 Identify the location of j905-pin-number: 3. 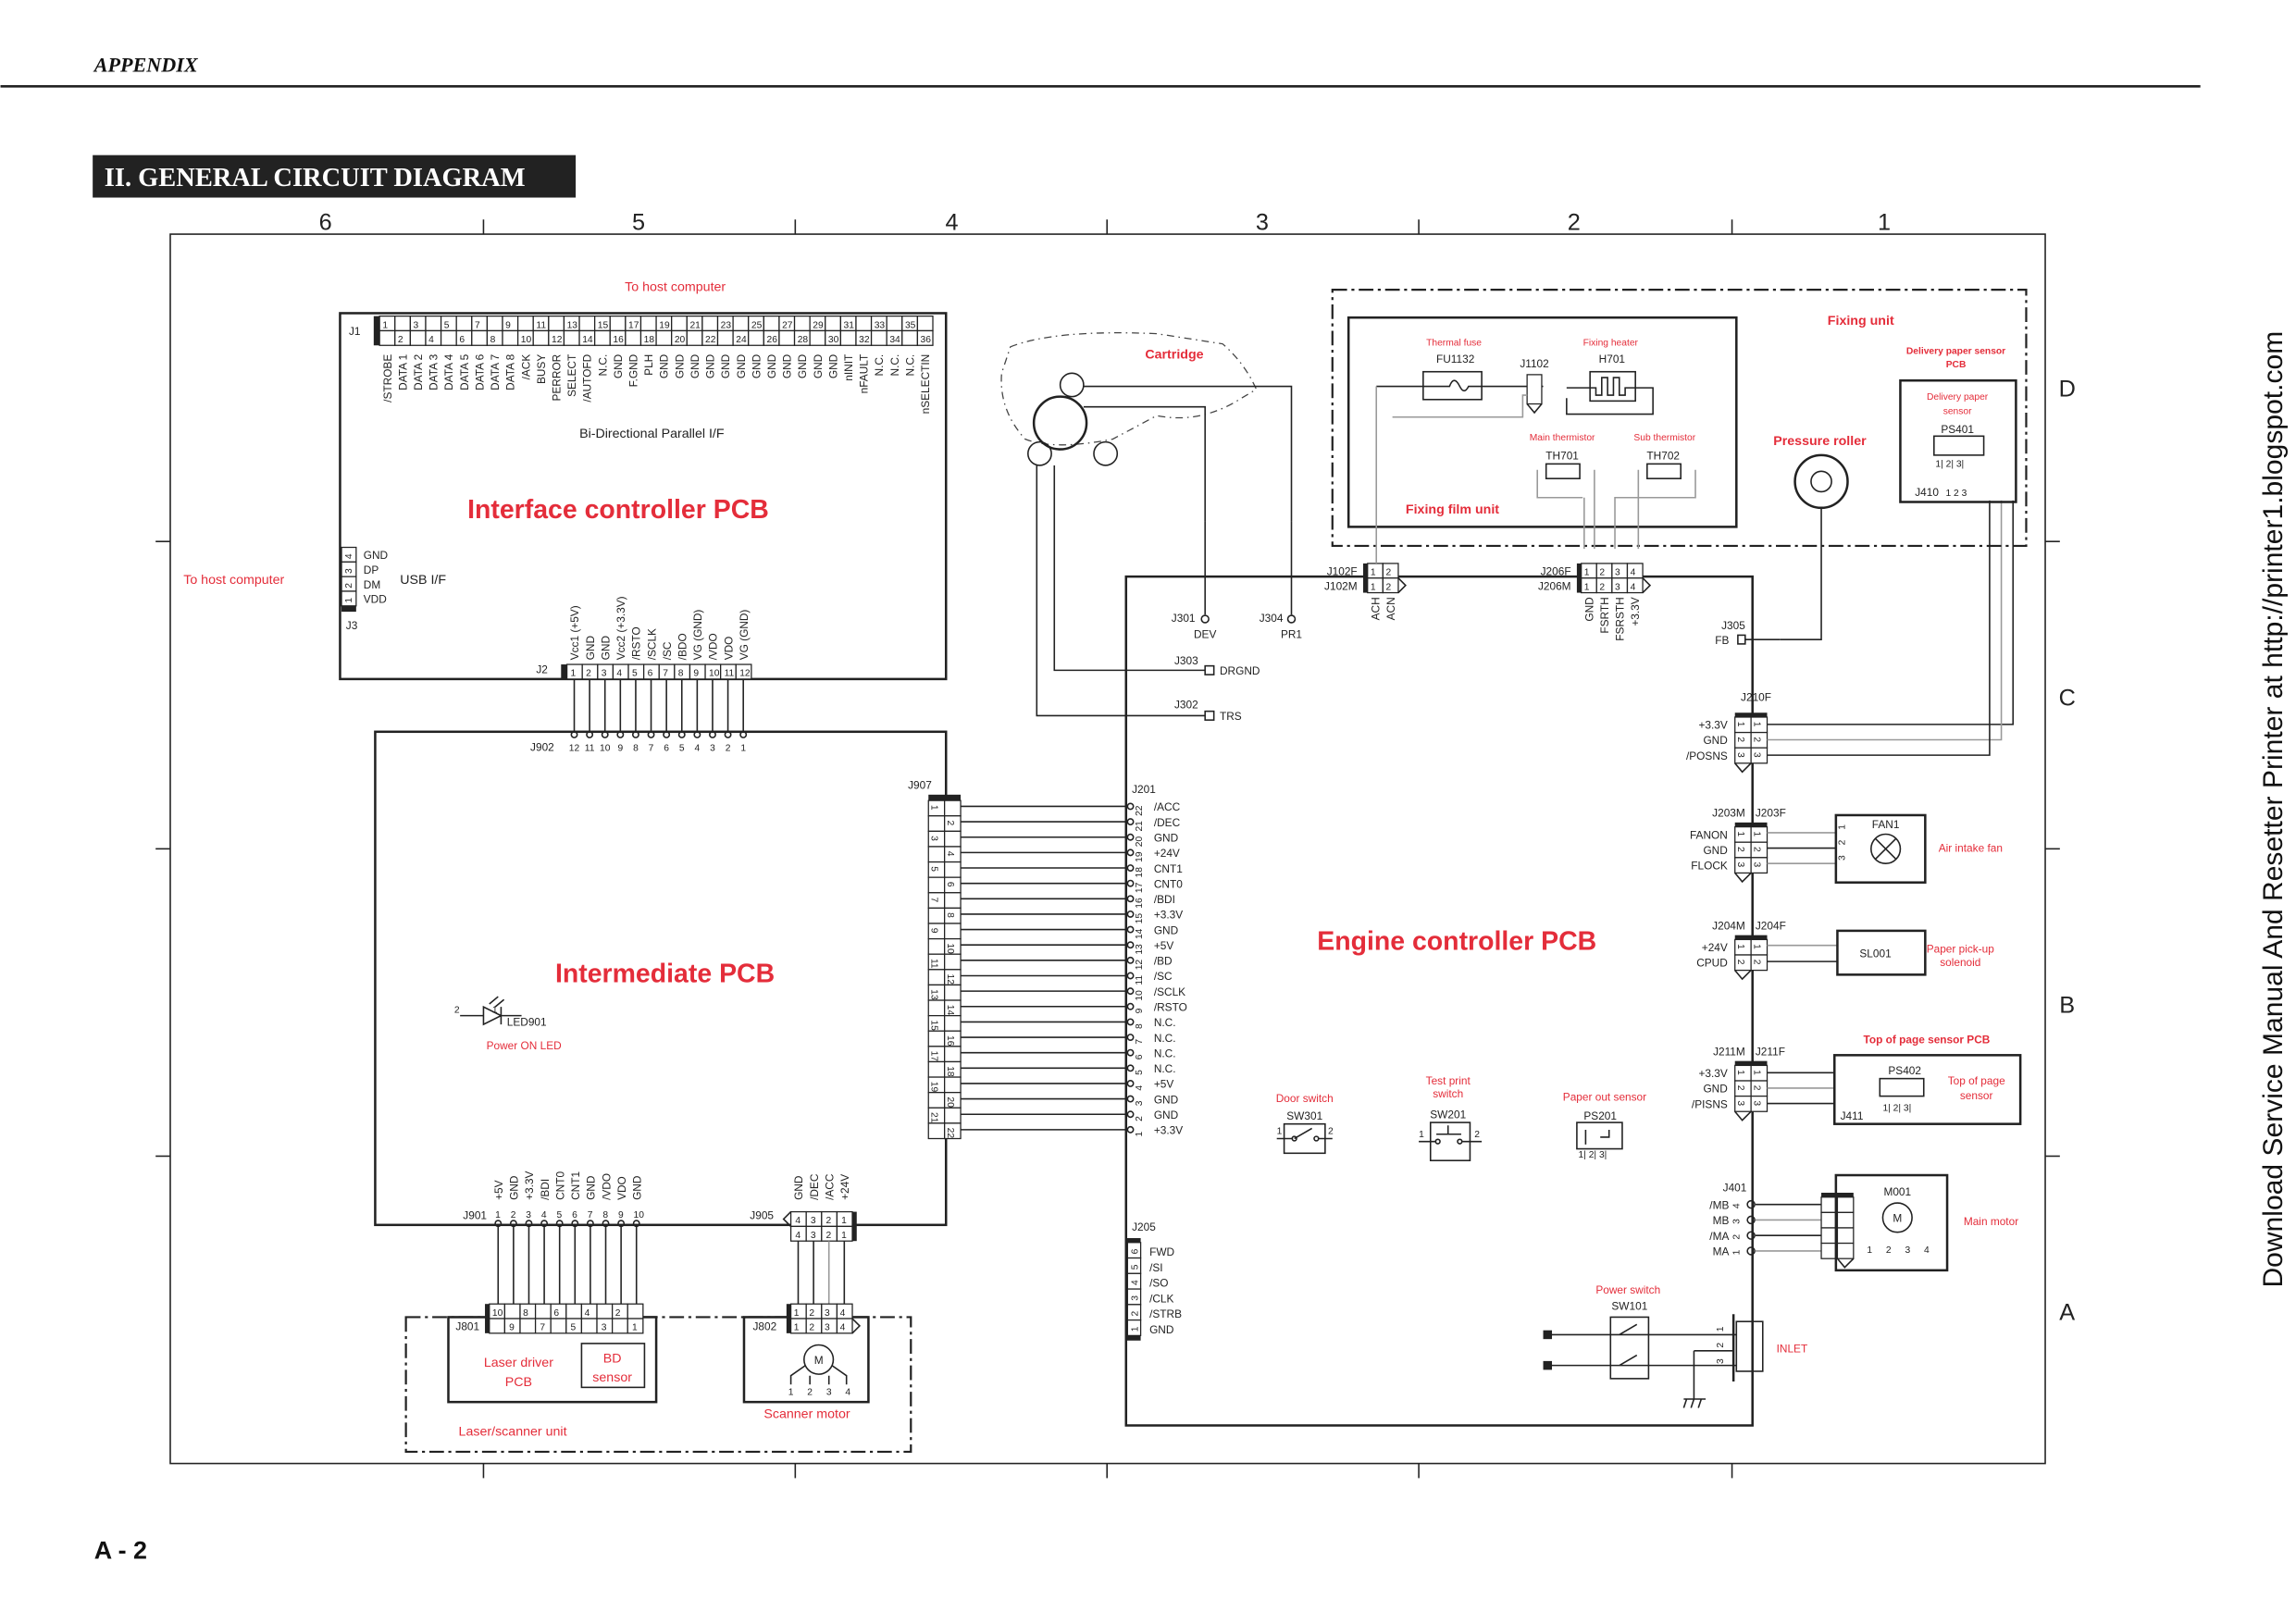
(814, 1221).